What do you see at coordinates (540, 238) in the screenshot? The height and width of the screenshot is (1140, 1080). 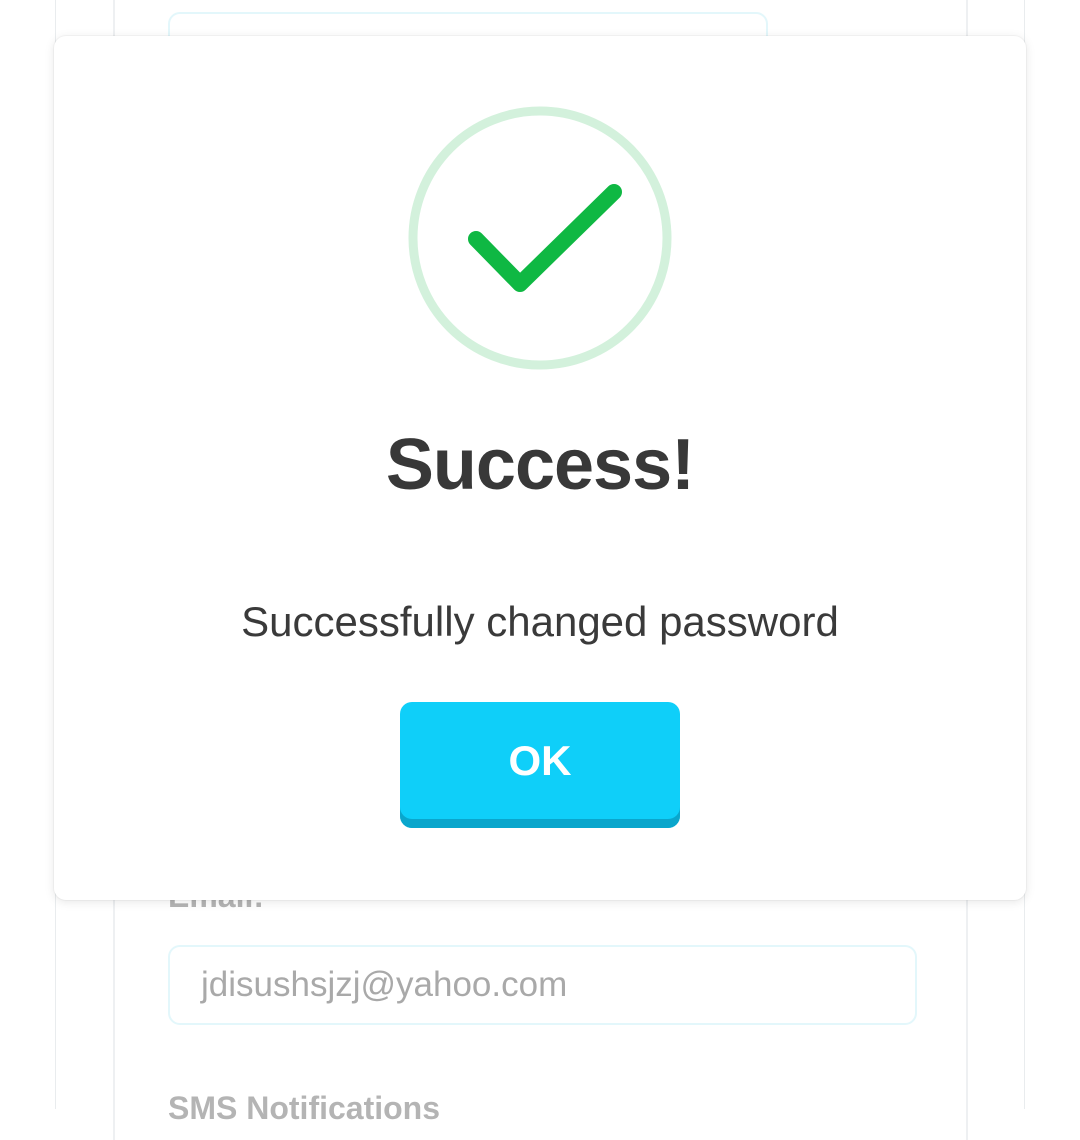 I see `check-circle-icon` at bounding box center [540, 238].